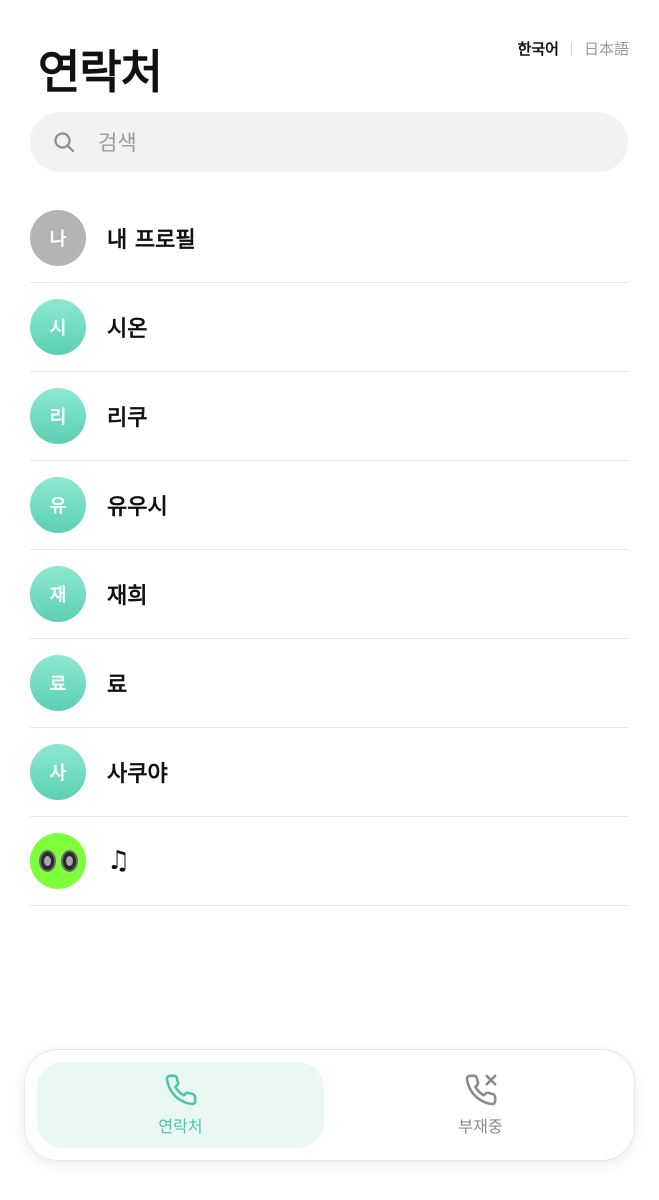 Image resolution: width=659 pixels, height=1200 pixels. Describe the element at coordinates (119, 861) in the screenshot. I see `contact-name: ♫` at that location.